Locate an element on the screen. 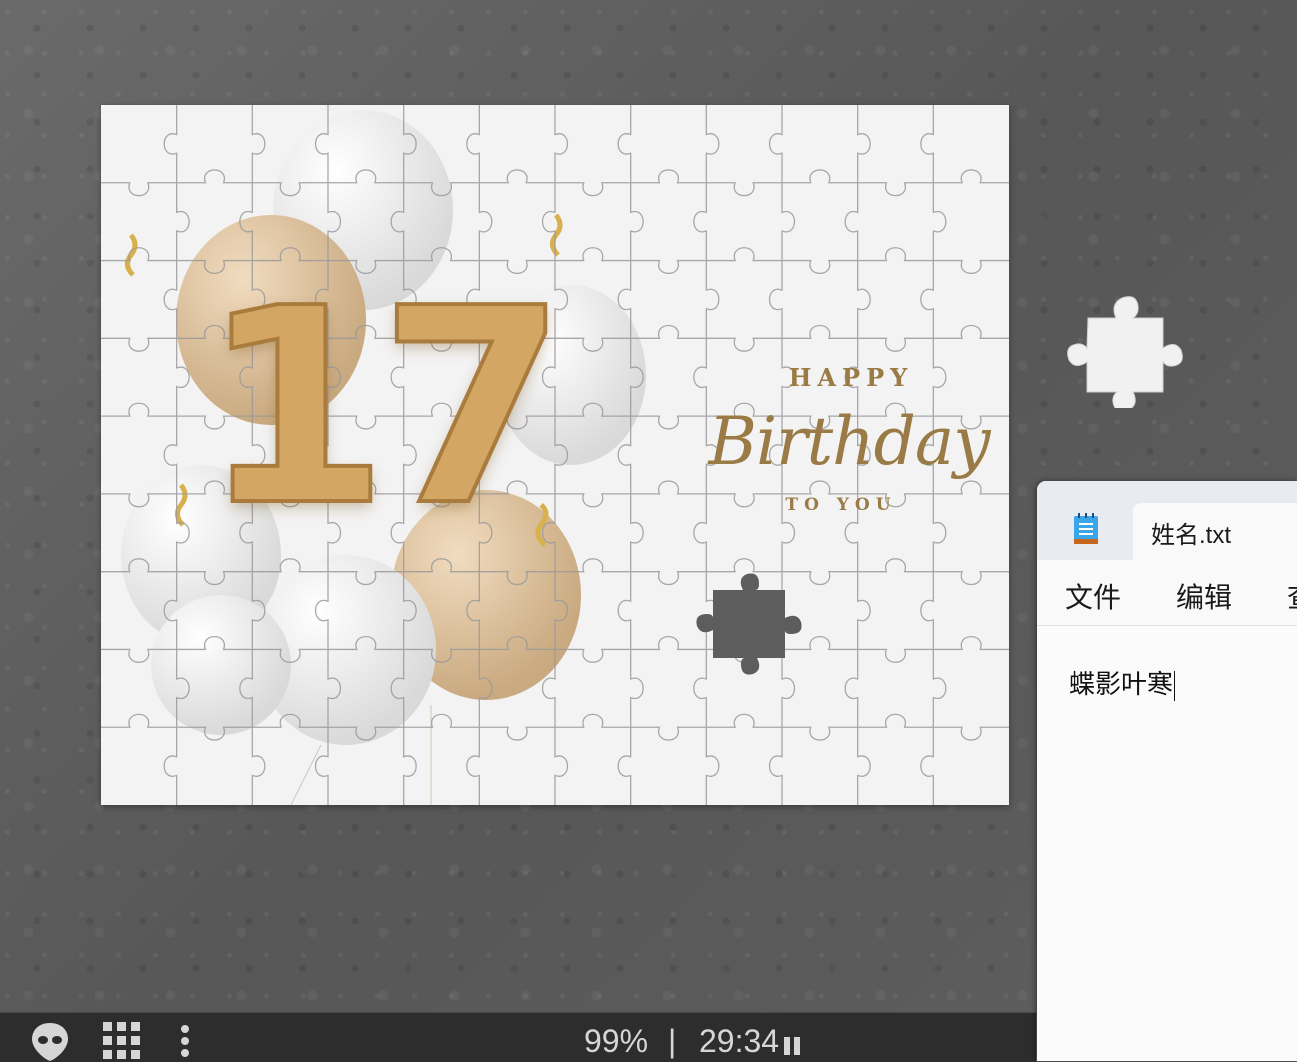 This screenshot has height=1062, width=1297. notepad-menubar: 文件 编辑 查 is located at coordinates (1167, 593).